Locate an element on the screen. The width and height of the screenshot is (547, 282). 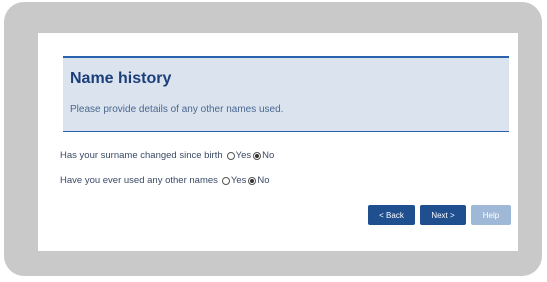
back-button: < Back is located at coordinates (391, 215).